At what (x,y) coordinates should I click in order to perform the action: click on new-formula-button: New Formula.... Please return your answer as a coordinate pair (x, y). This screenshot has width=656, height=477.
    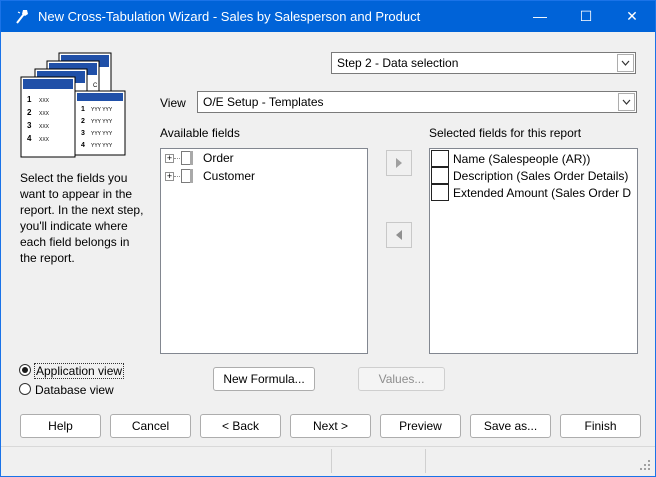
    Looking at the image, I should click on (264, 379).